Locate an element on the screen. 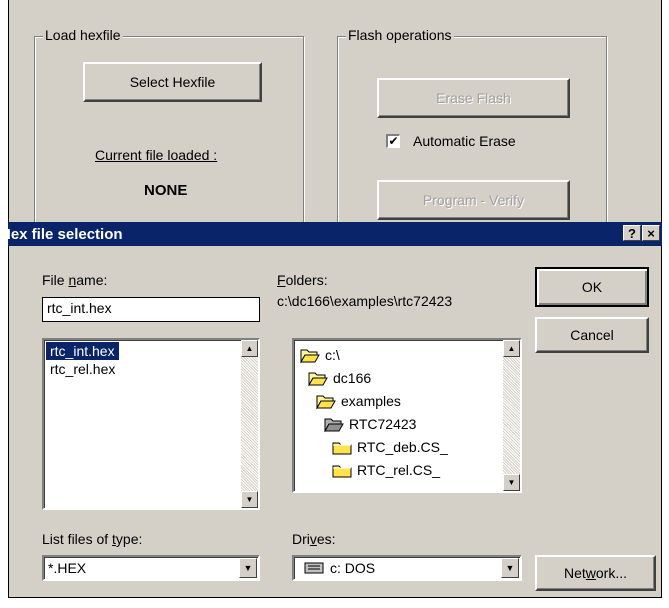 This screenshot has height=608, width=669. program-verify-button: Program - Verify is located at coordinates (473, 200).